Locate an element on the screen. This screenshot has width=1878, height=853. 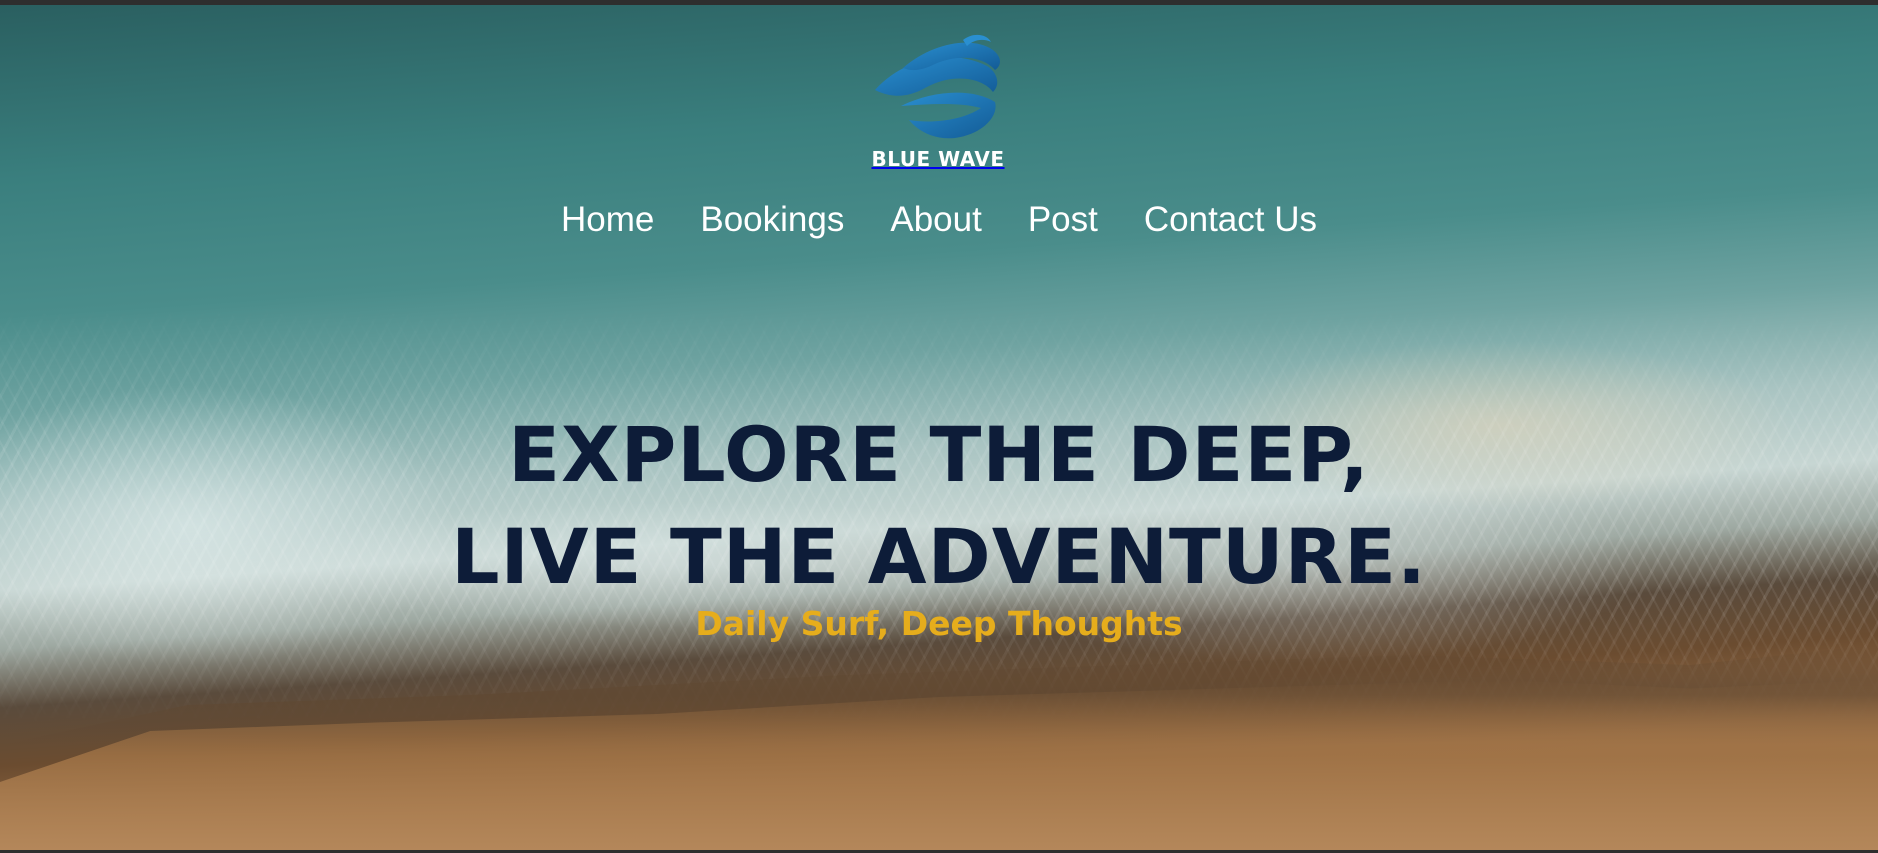
hero-headline-line-2: LIVE THE ADVENTURE. is located at coordinates (939, 556).